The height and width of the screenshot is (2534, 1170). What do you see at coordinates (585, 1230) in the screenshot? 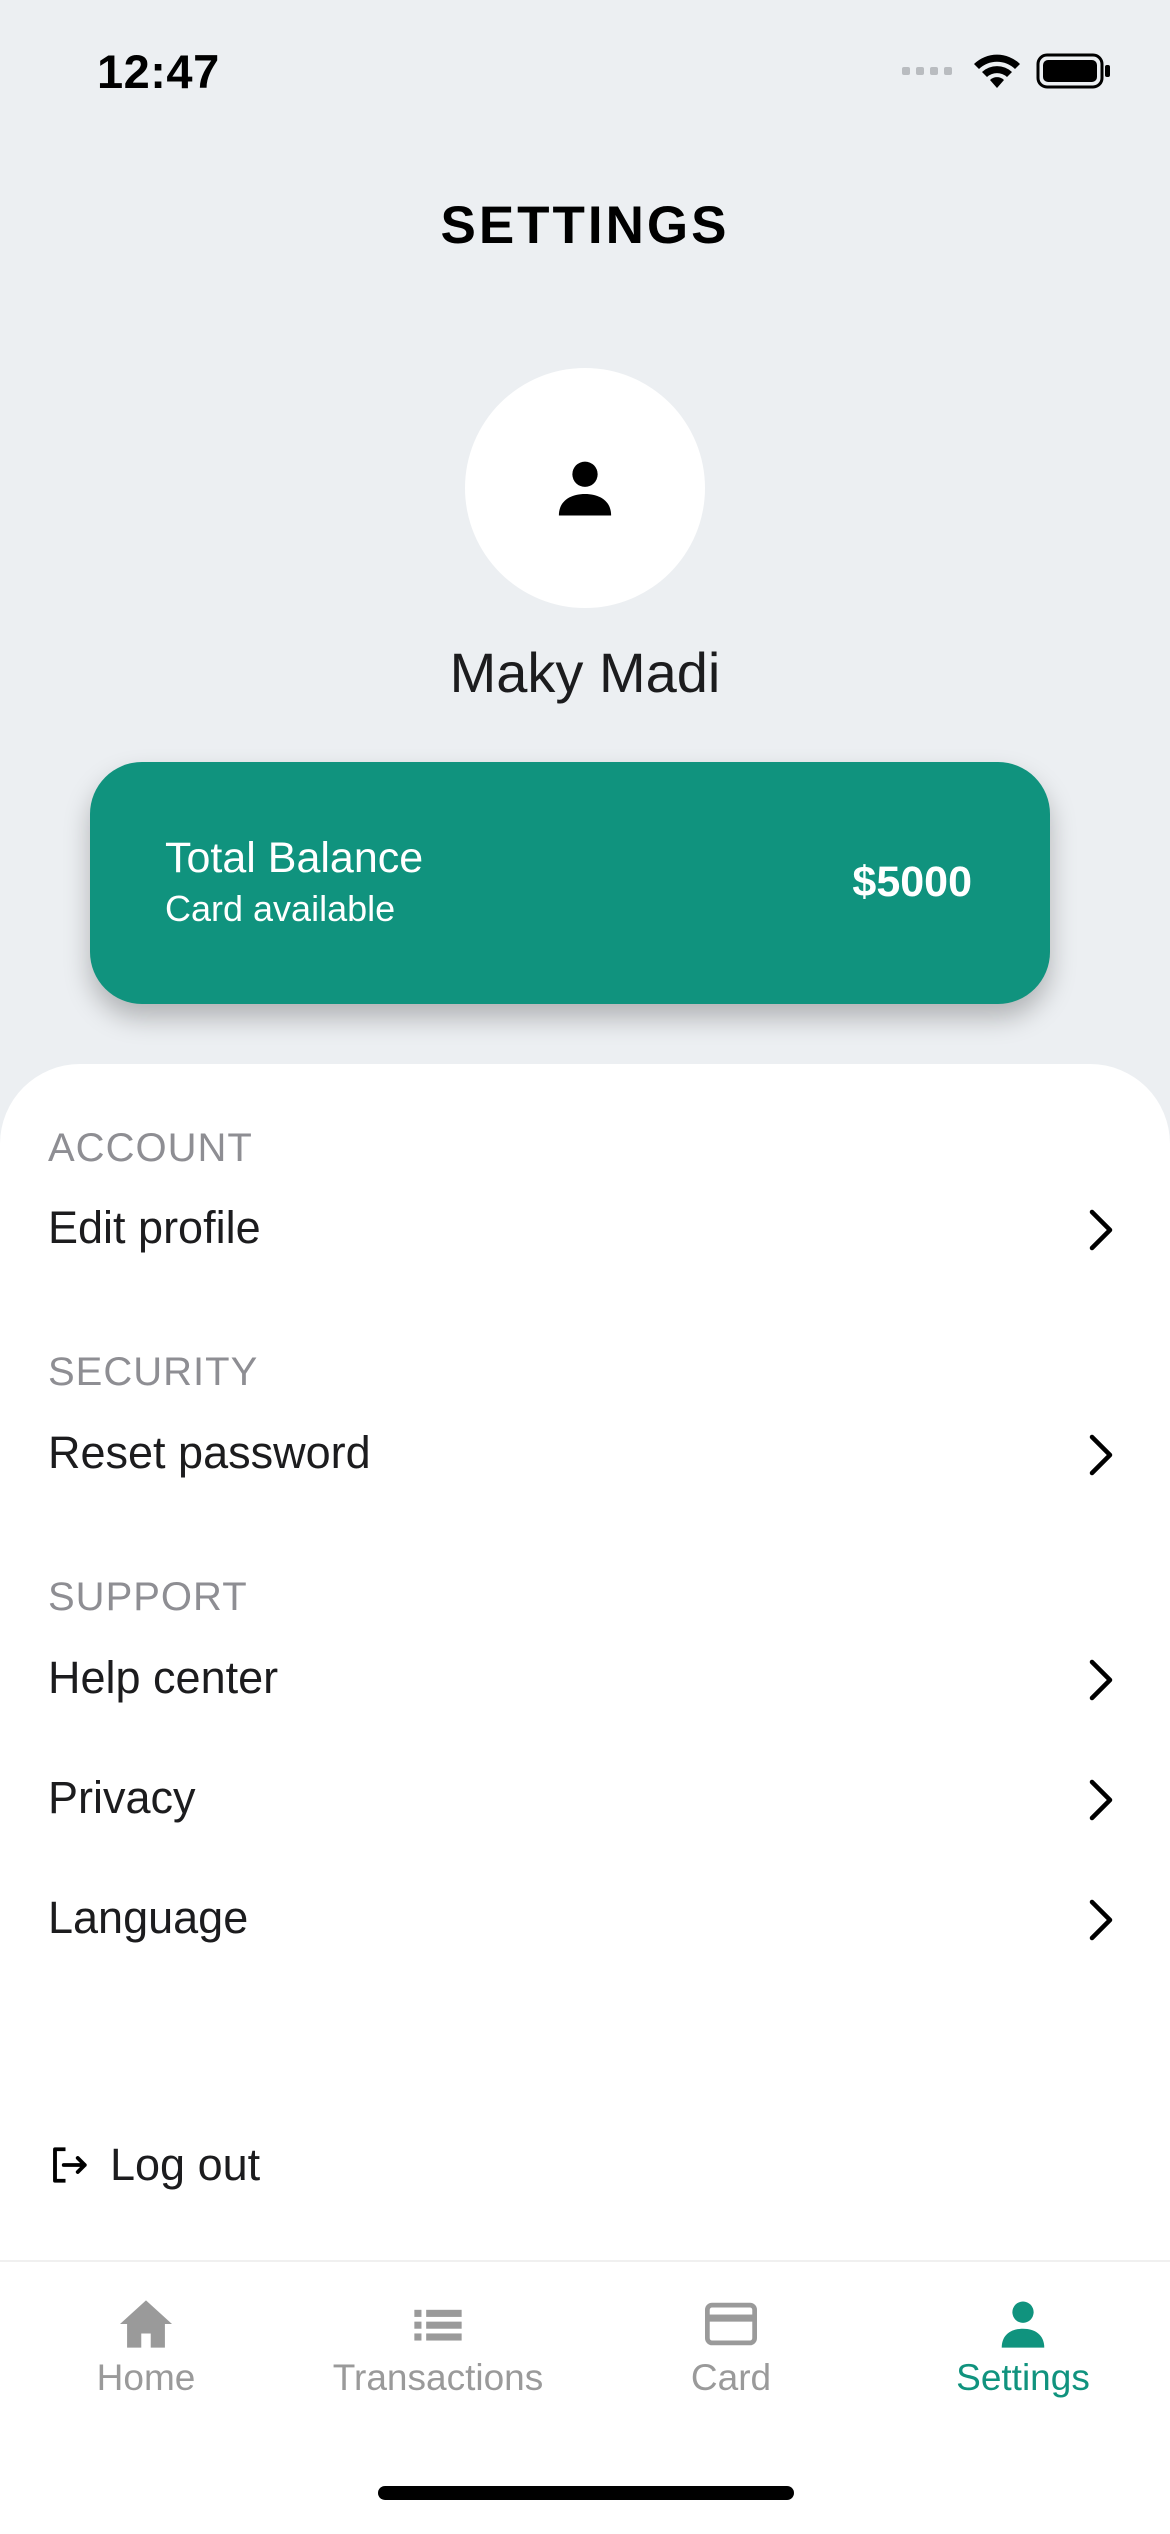
I see `settings-row-edit-profile: Edit profile` at bounding box center [585, 1230].